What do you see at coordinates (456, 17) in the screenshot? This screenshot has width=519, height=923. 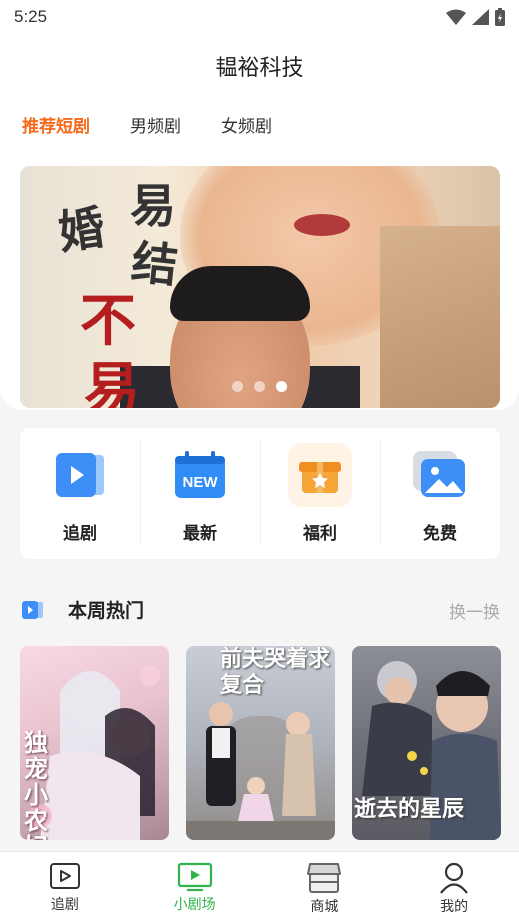 I see `wifi-icon` at bounding box center [456, 17].